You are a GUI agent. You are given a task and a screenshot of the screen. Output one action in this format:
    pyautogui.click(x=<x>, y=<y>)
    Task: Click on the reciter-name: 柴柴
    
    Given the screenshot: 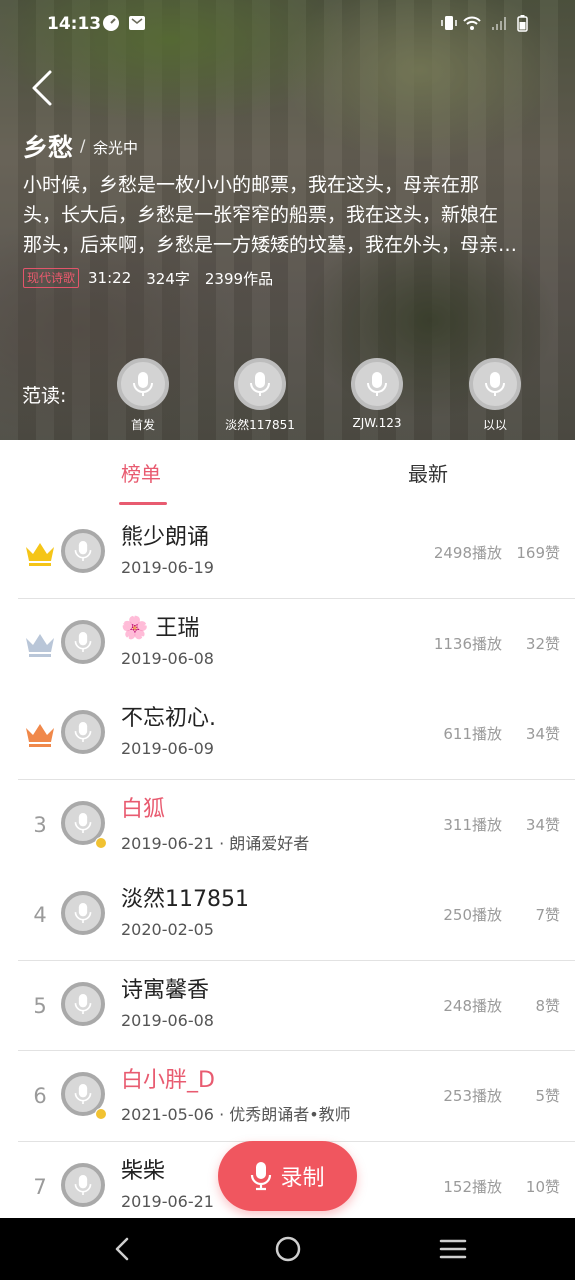 What is the action you would take?
    pyautogui.click(x=143, y=1171)
    